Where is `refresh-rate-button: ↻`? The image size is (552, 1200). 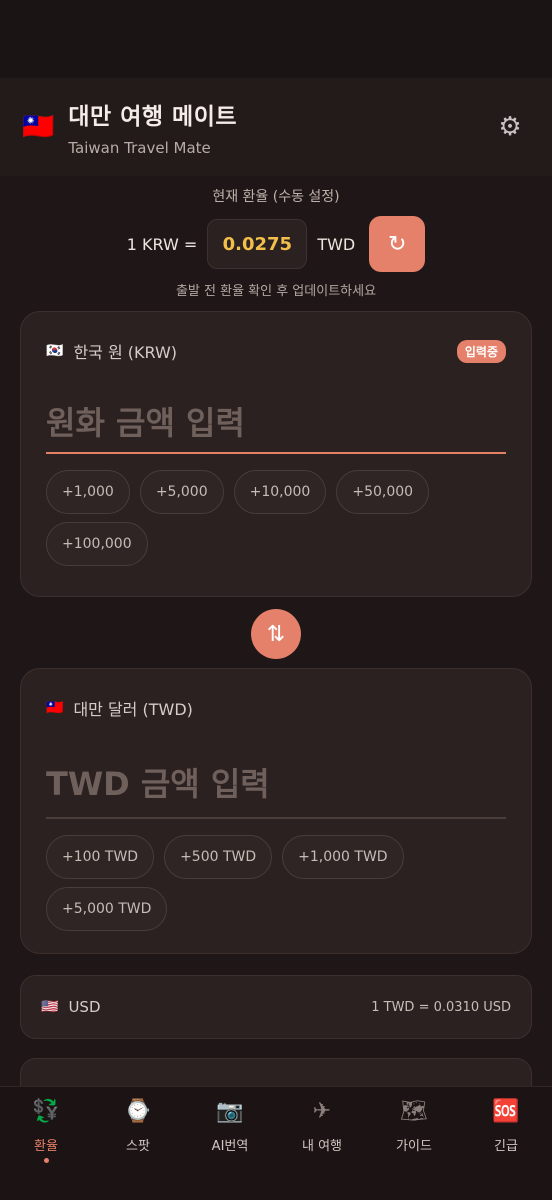 refresh-rate-button: ↻ is located at coordinates (397, 244).